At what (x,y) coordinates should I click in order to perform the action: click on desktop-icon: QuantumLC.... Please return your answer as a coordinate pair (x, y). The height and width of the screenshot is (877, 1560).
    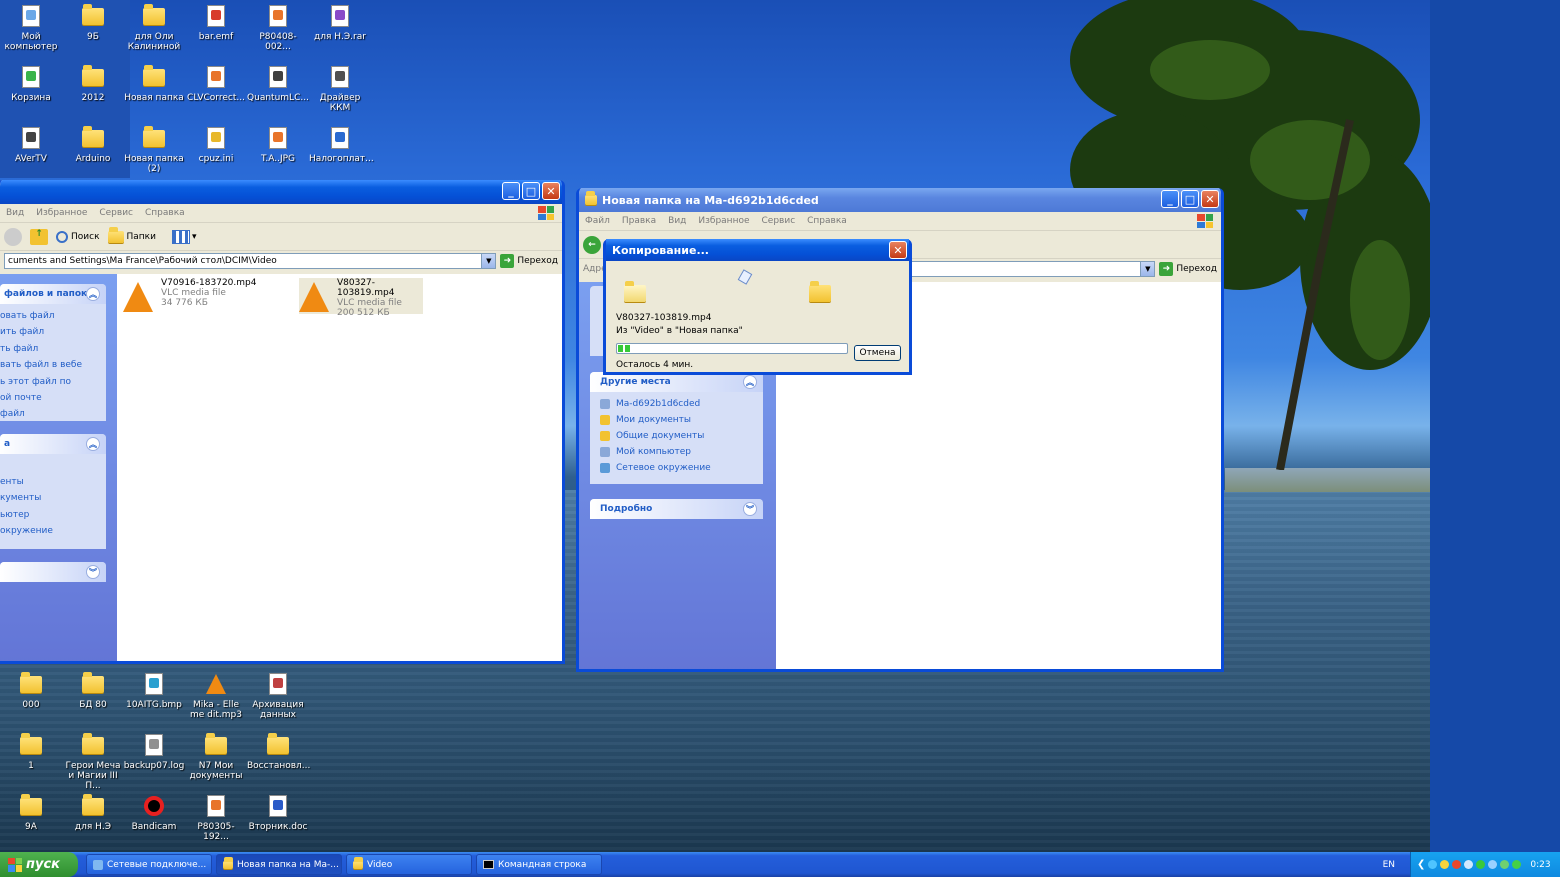
    Looking at the image, I should click on (278, 84).